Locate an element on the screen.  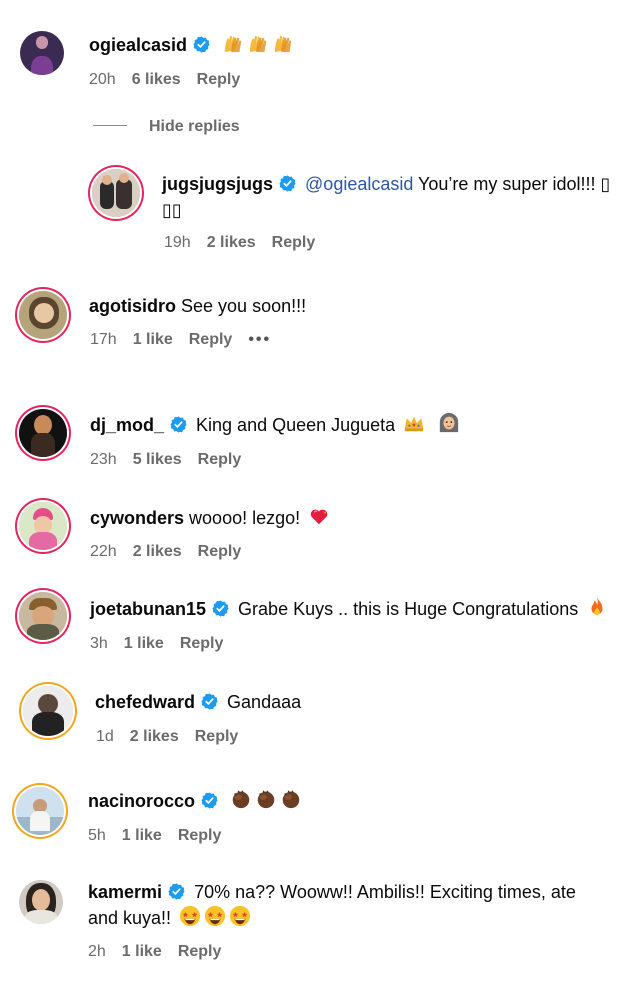
heart-on-fire-icon is located at coordinates (319, 516).